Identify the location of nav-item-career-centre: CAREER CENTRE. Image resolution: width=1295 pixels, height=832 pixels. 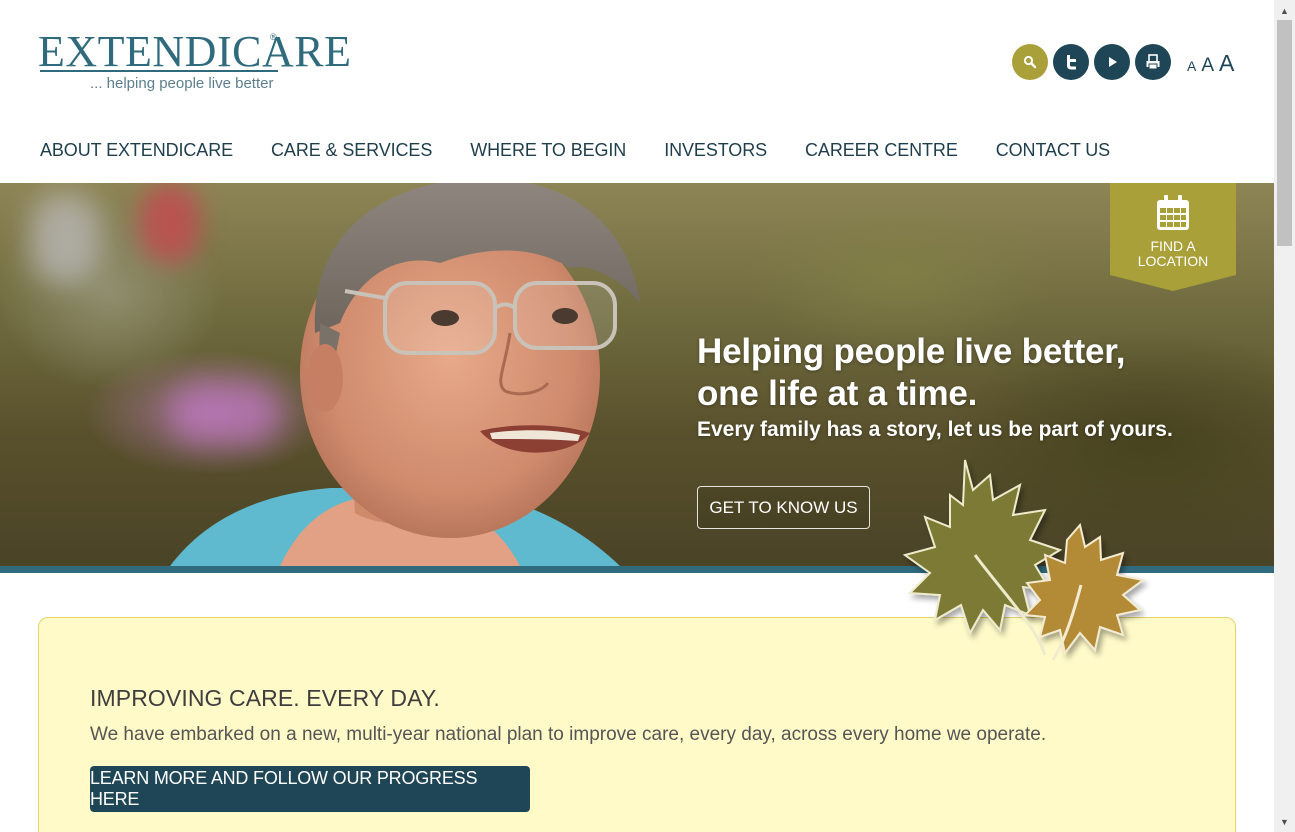
(881, 150).